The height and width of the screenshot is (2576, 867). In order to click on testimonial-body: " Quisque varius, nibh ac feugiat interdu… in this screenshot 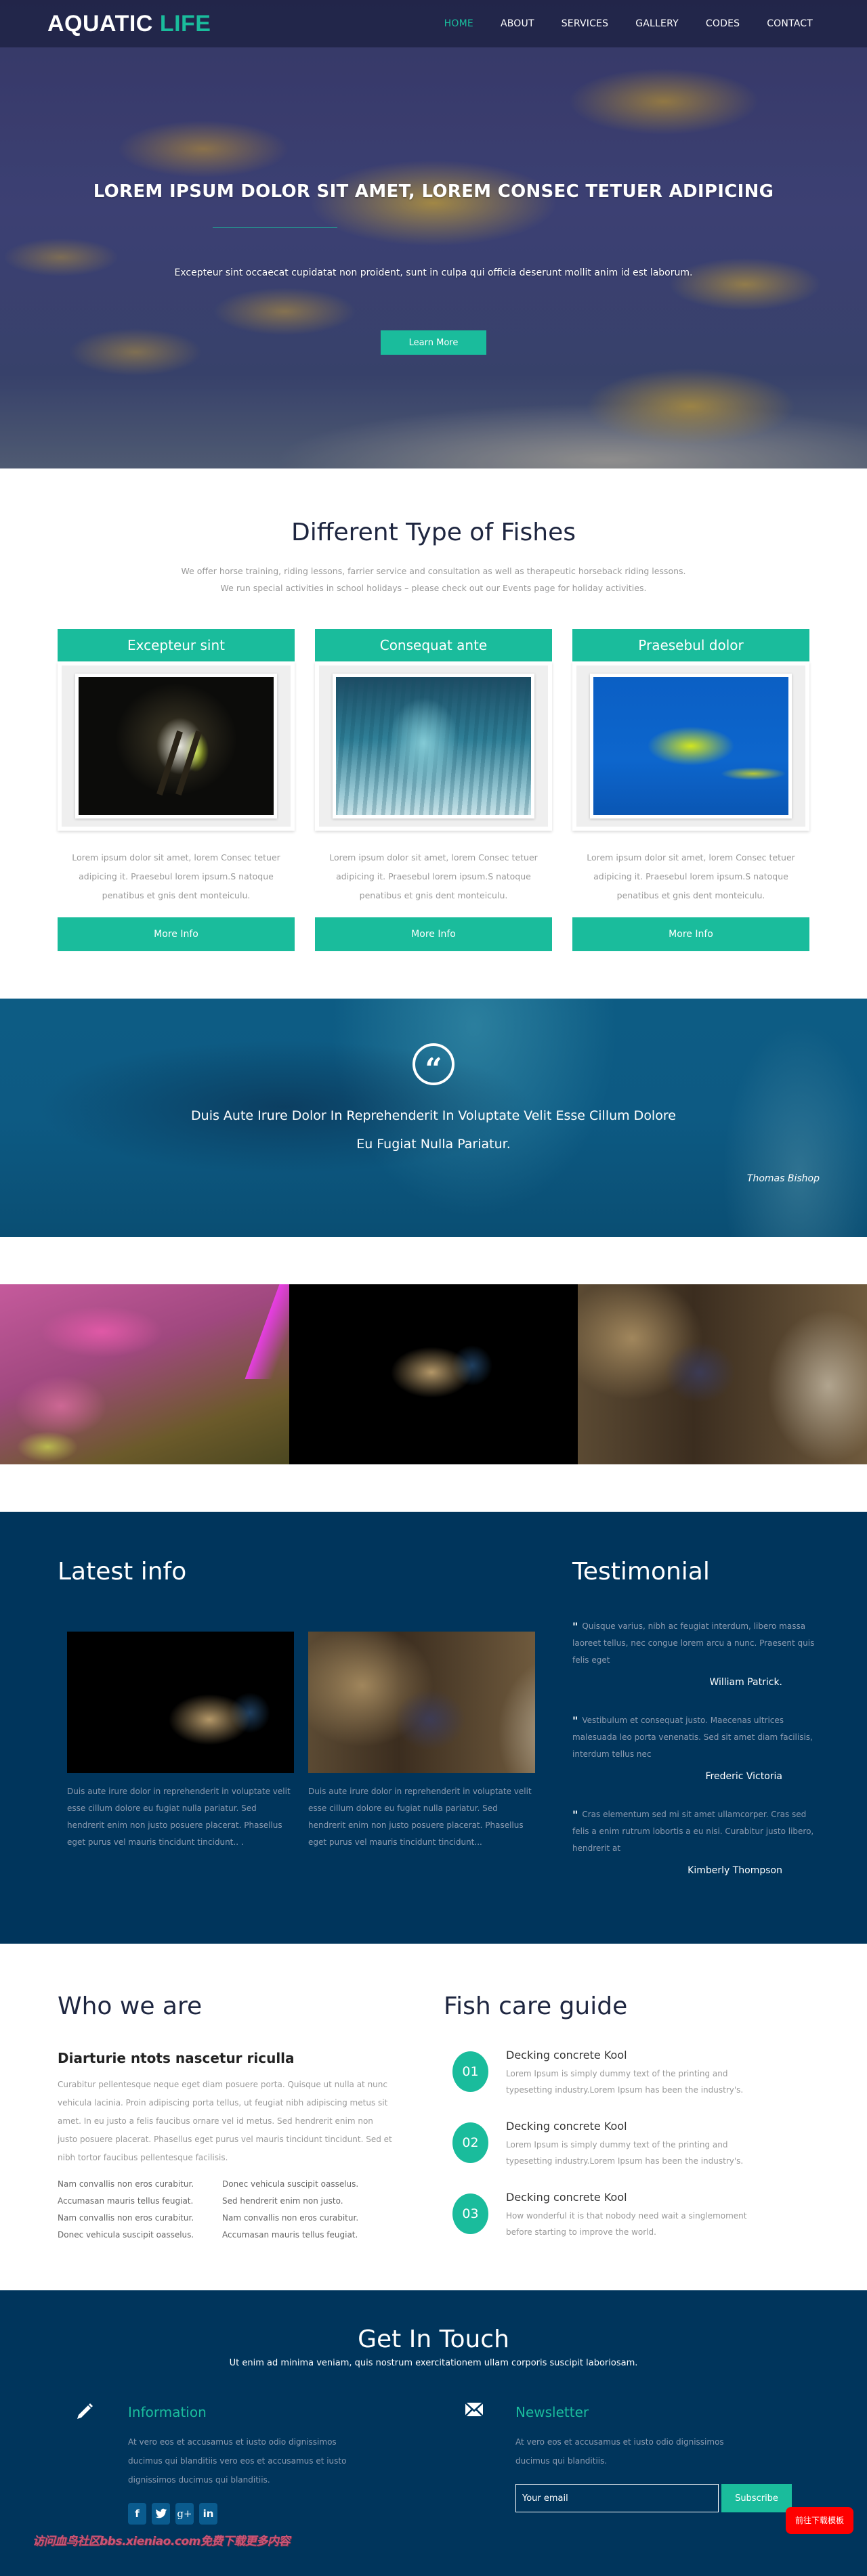, I will do `click(694, 1643)`.